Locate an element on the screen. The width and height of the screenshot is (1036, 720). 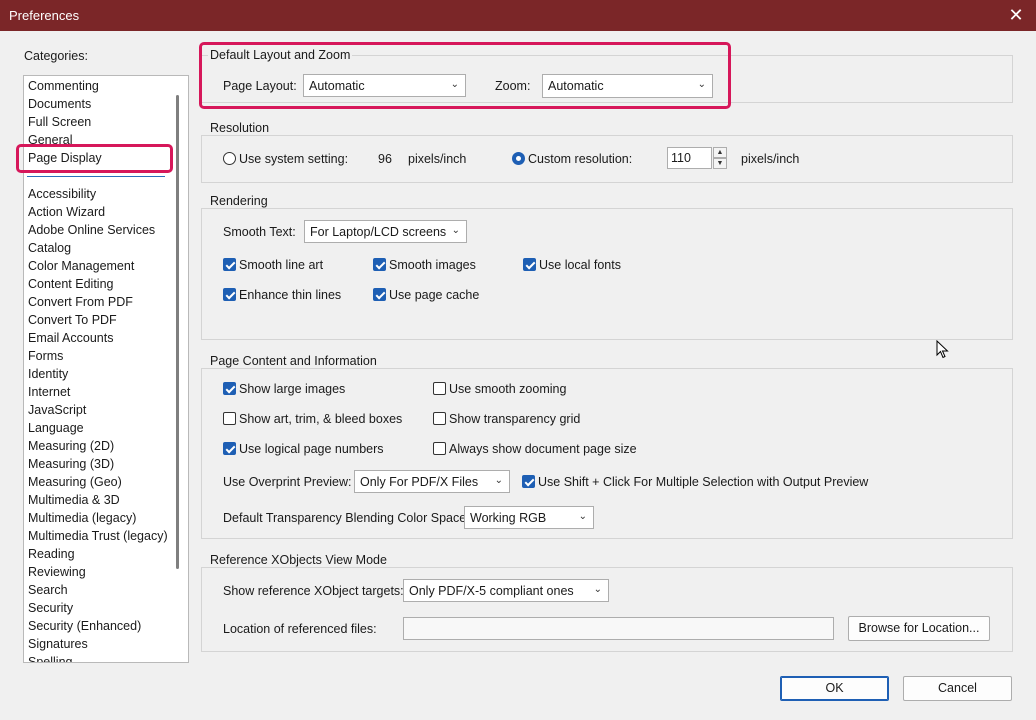
category-item: Reviewing is located at coordinates (57, 572).